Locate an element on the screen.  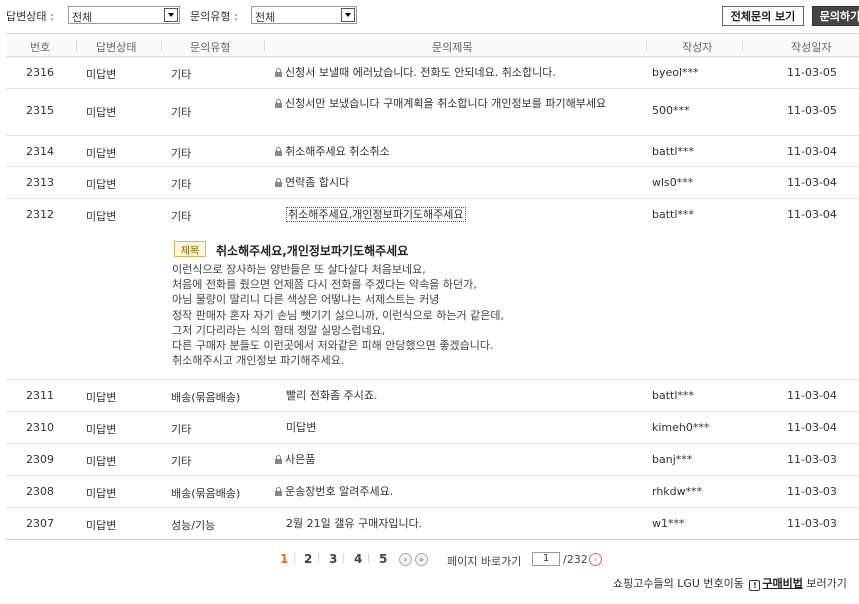
col-header-author: 작성자 is located at coordinates (697, 47).